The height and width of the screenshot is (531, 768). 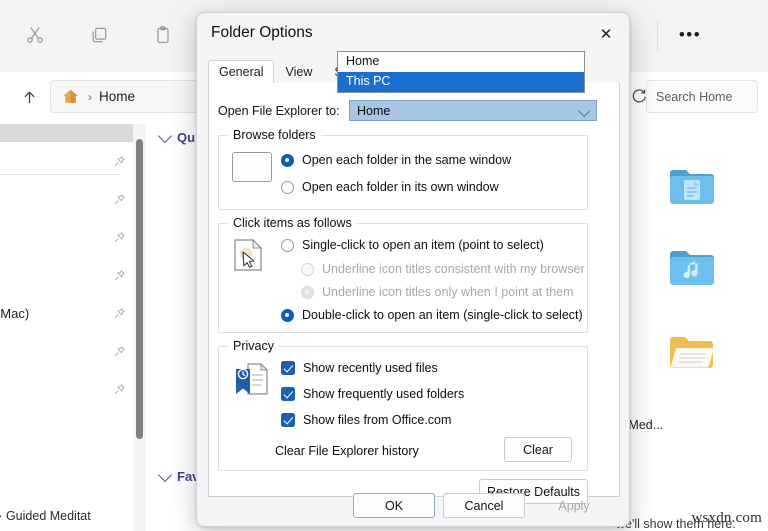 I want to click on close-icon: ✕, so click(x=606, y=34).